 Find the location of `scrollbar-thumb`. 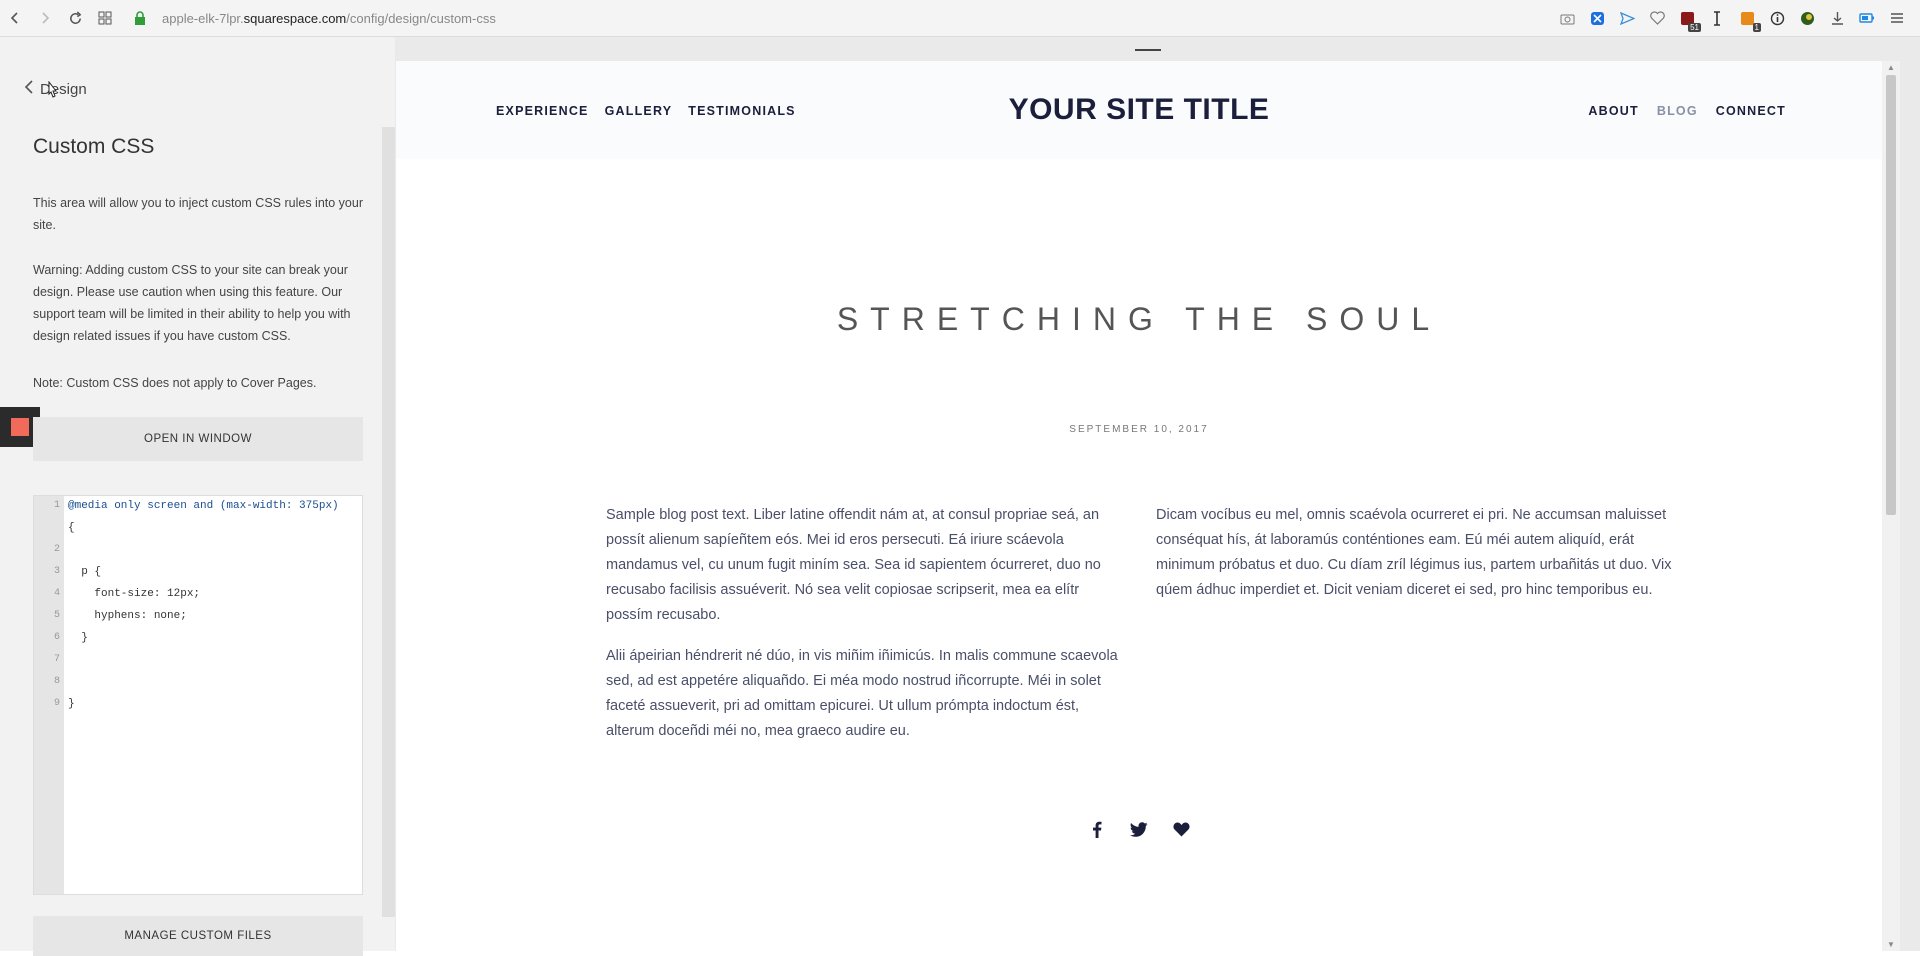

scrollbar-thumb is located at coordinates (1891, 295).